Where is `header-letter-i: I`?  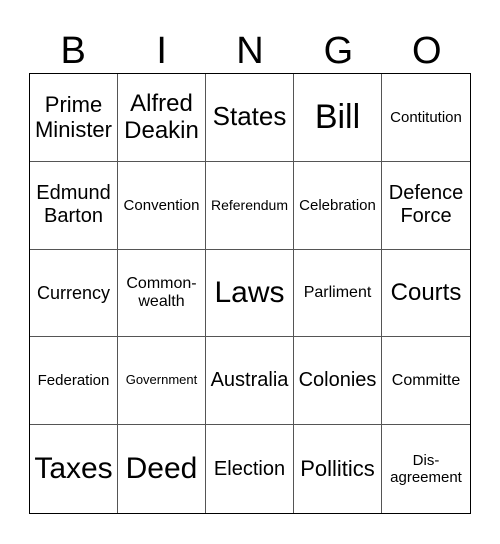 header-letter-i: I is located at coordinates (161, 51).